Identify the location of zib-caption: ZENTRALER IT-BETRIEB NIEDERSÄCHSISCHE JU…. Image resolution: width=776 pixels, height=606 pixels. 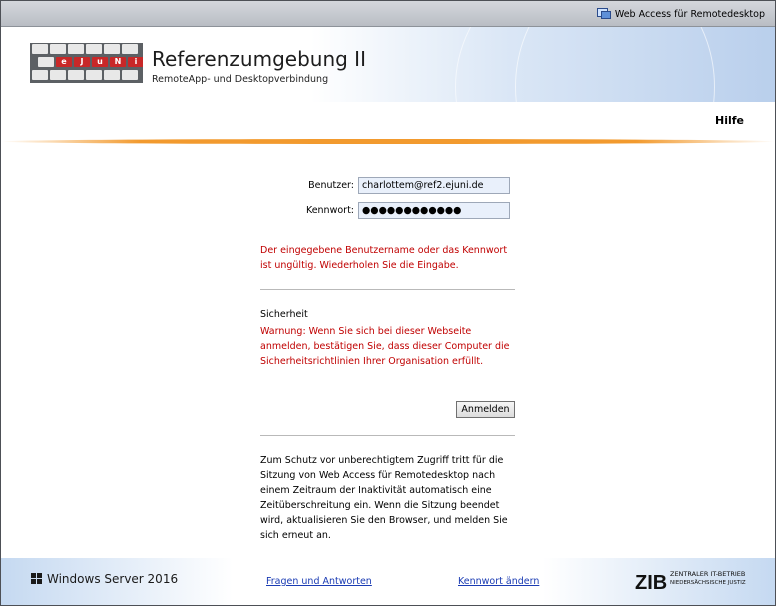
(708, 579).